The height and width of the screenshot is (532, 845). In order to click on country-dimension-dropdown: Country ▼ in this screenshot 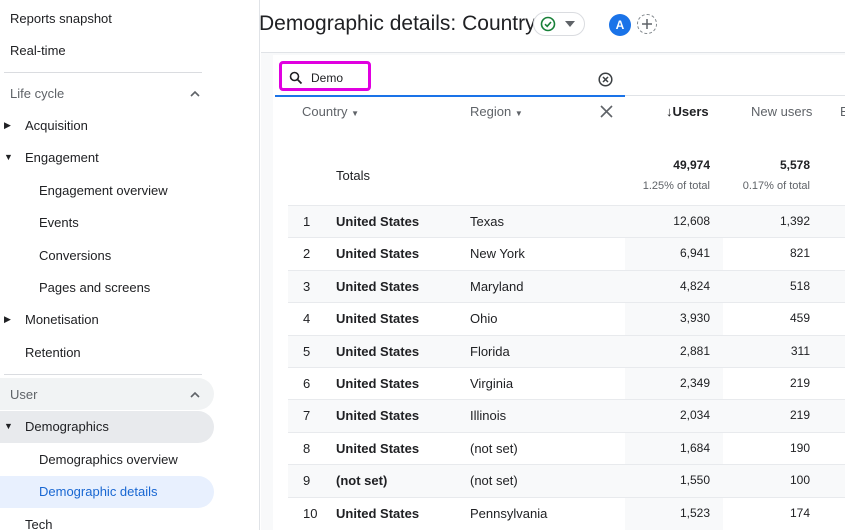, I will do `click(330, 111)`.